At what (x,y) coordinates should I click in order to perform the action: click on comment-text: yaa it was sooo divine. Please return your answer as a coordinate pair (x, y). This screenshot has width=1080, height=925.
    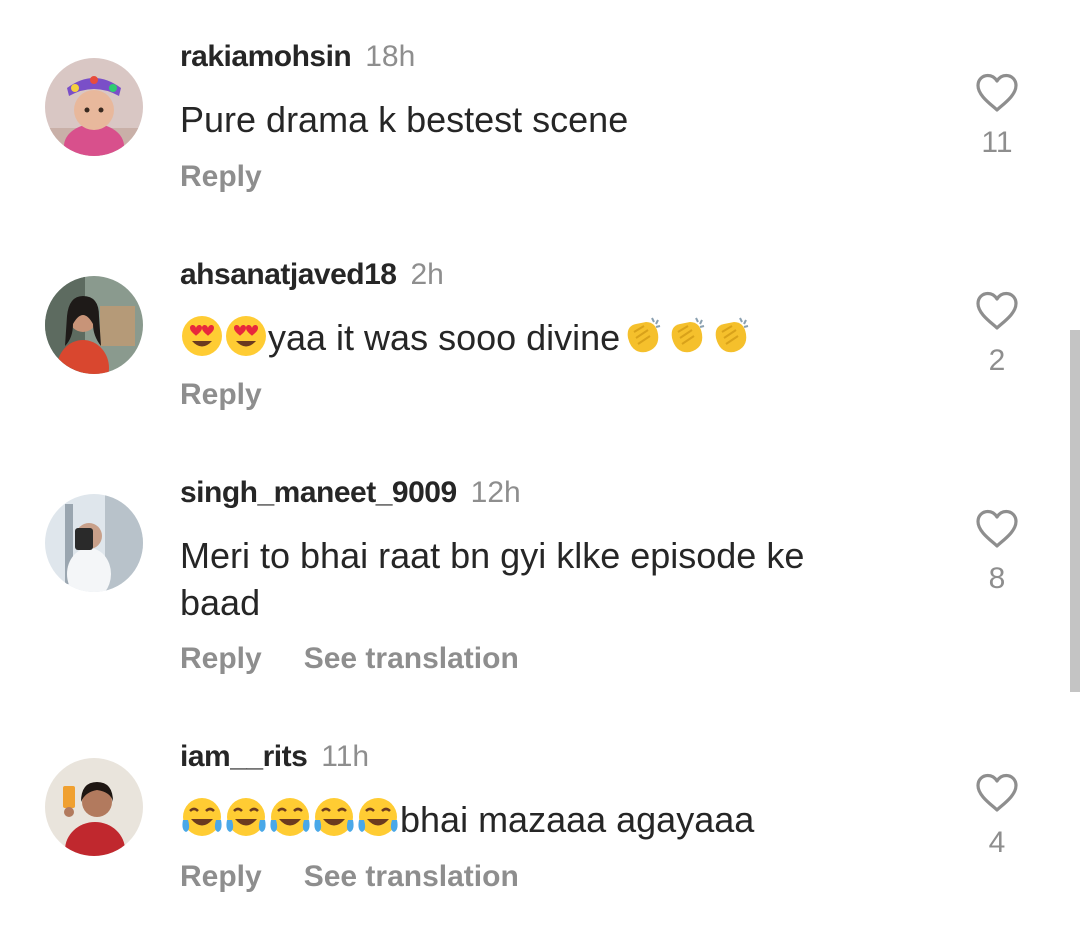
    Looking at the image, I should click on (530, 337).